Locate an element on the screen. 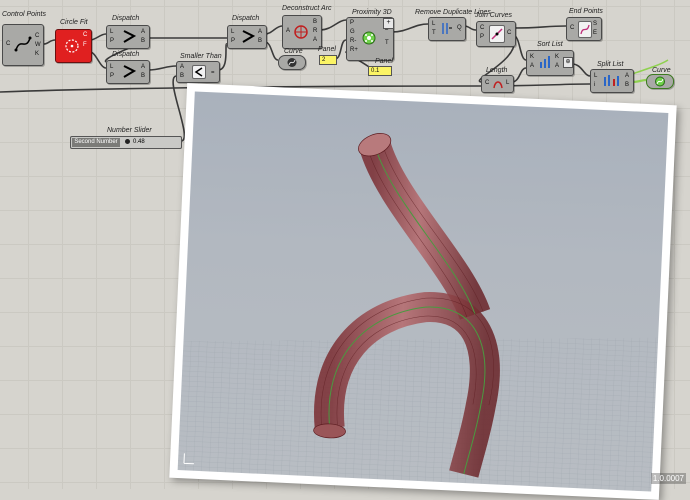 The image size is (690, 500). dispatch-2-icon is located at coordinates (129, 71).